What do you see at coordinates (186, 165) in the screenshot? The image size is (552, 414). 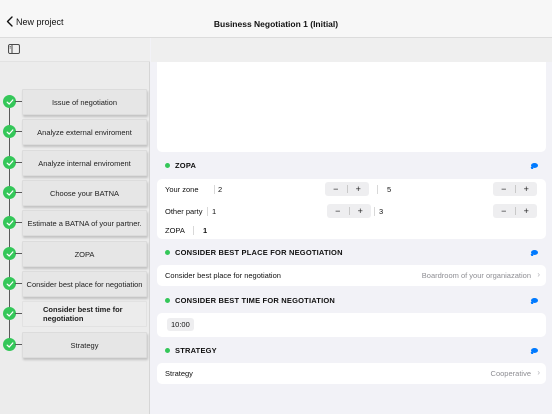 I see `section-title: ZOPA` at bounding box center [186, 165].